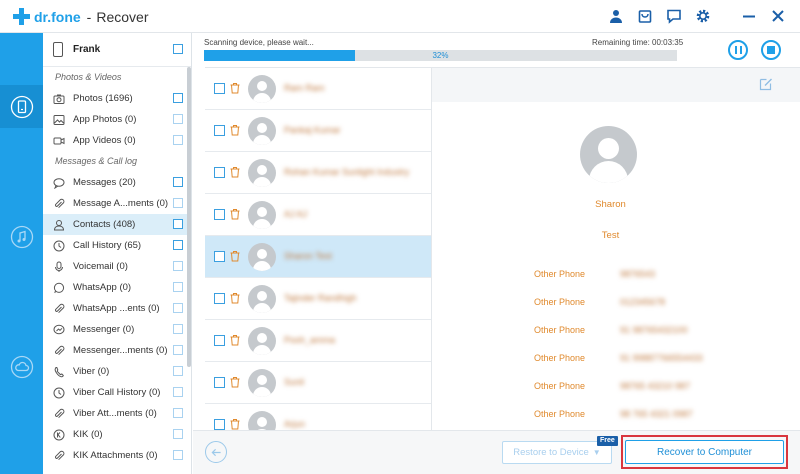  What do you see at coordinates (117, 182) in the screenshot?
I see `category-item: Messages (20)` at bounding box center [117, 182].